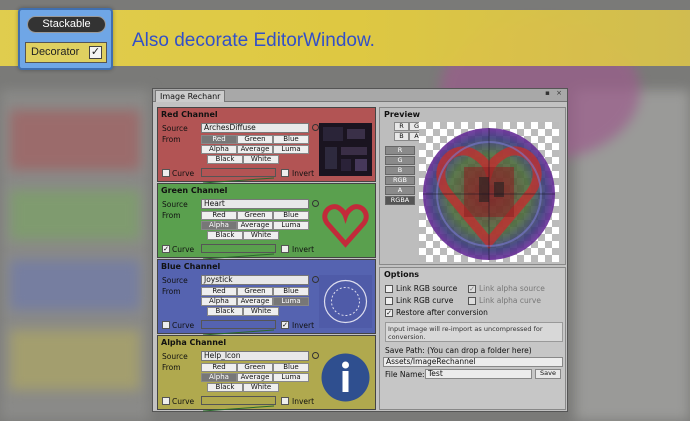  I want to click on window-controls-icon: ▪ ×, so click(554, 93).